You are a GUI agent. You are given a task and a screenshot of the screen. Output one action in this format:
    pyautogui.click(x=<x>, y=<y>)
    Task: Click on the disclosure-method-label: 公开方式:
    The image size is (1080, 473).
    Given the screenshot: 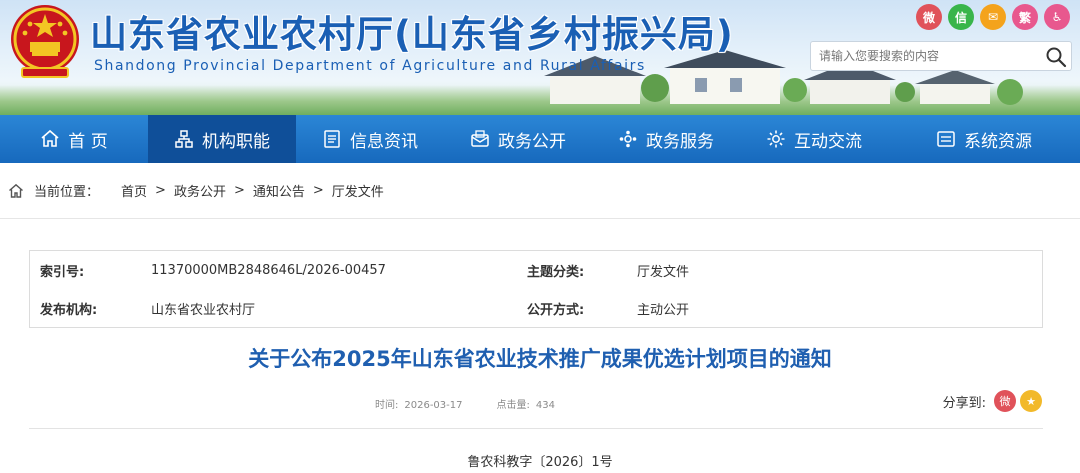 What is the action you would take?
    pyautogui.click(x=556, y=310)
    